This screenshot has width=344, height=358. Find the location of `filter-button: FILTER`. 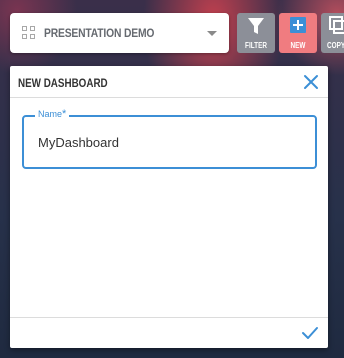

filter-button: FILTER is located at coordinates (256, 33).